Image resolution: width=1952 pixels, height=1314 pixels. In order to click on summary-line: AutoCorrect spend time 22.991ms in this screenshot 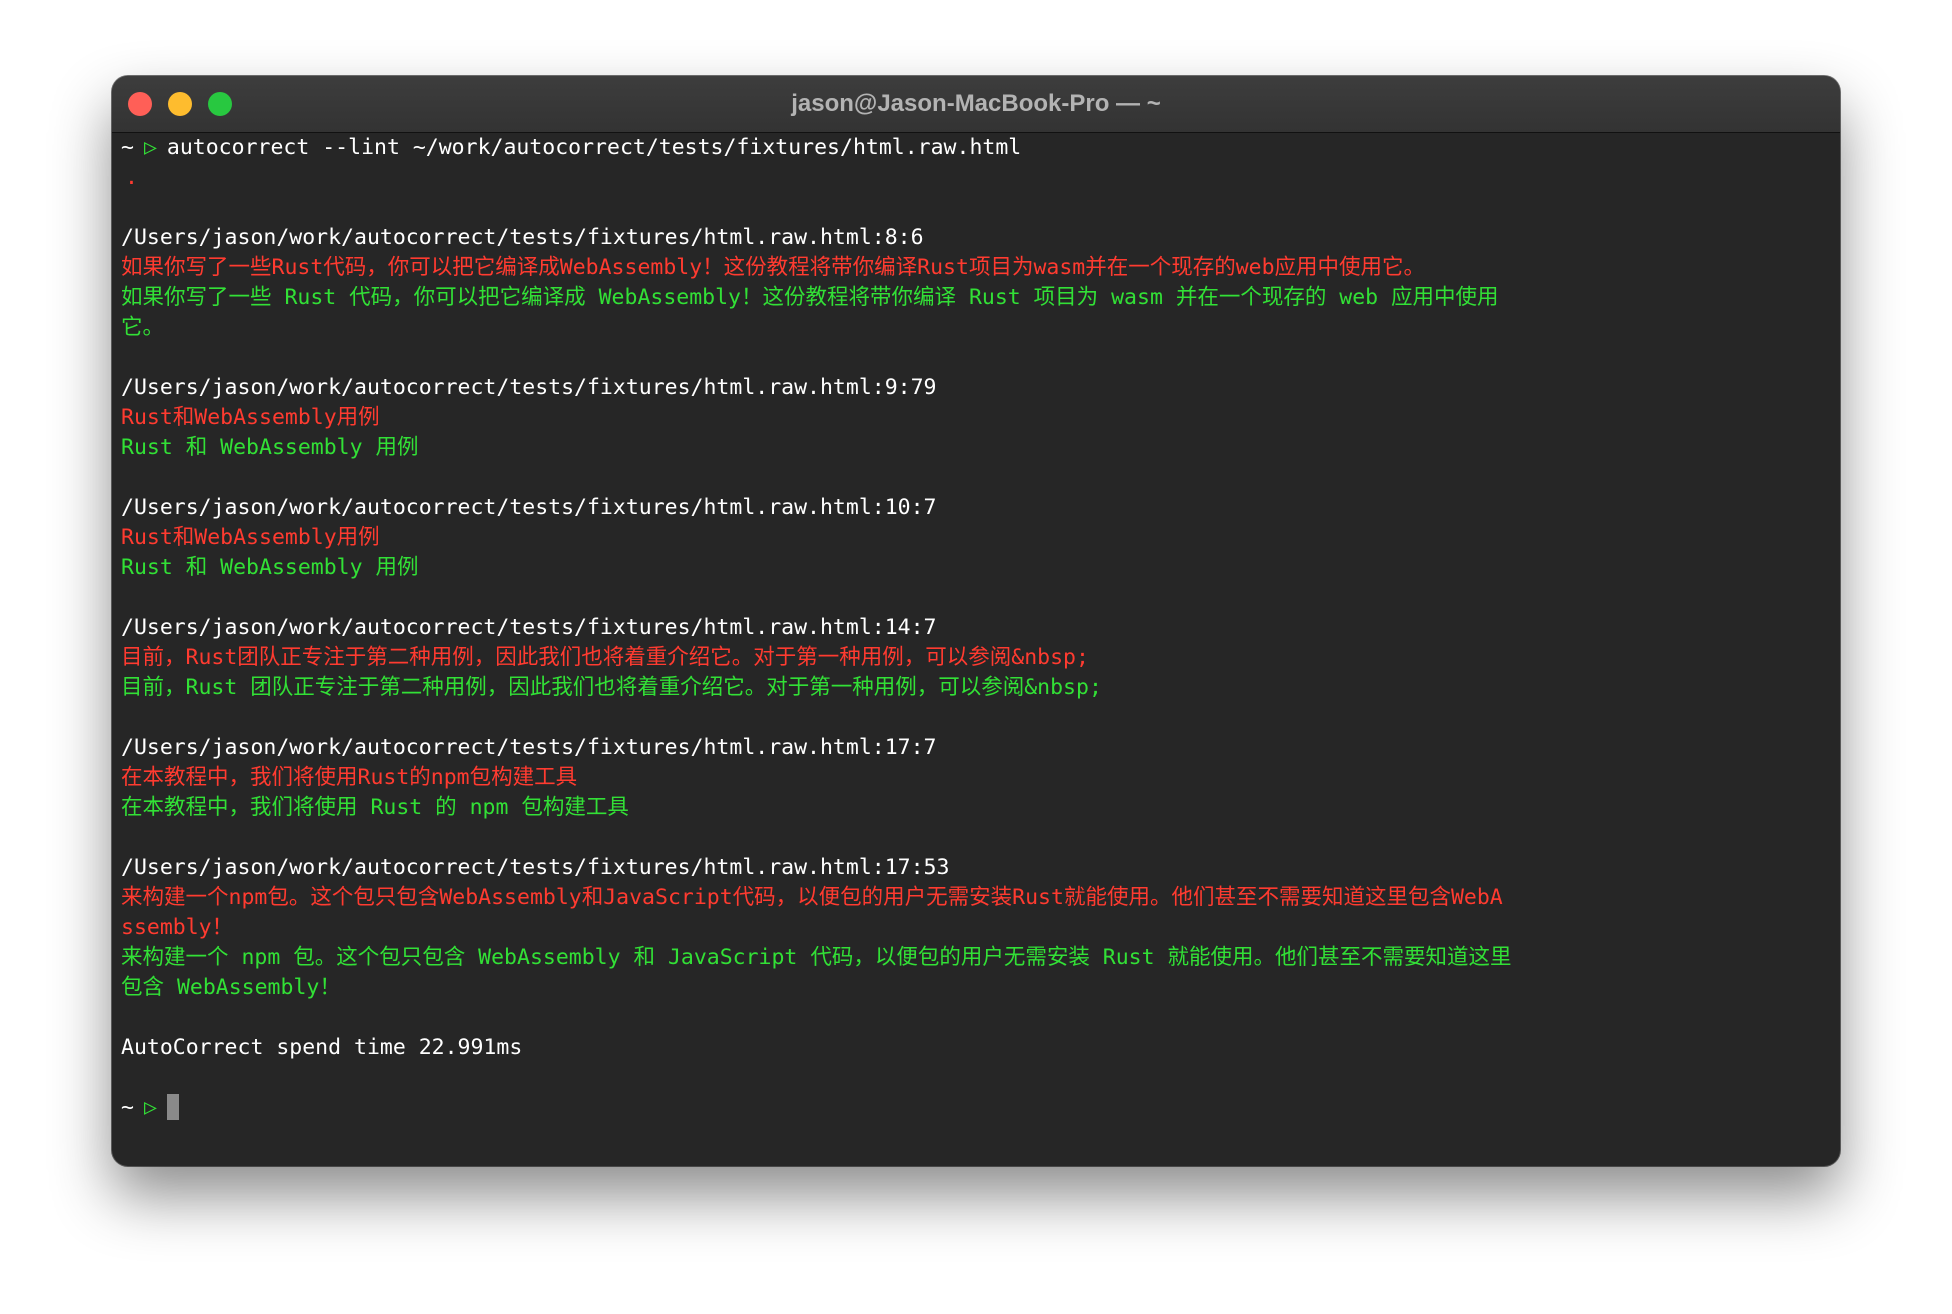, I will do `click(322, 1047)`.